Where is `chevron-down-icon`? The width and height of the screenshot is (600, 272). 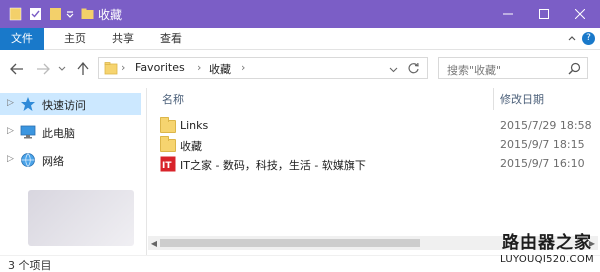 chevron-down-icon is located at coordinates (62, 68).